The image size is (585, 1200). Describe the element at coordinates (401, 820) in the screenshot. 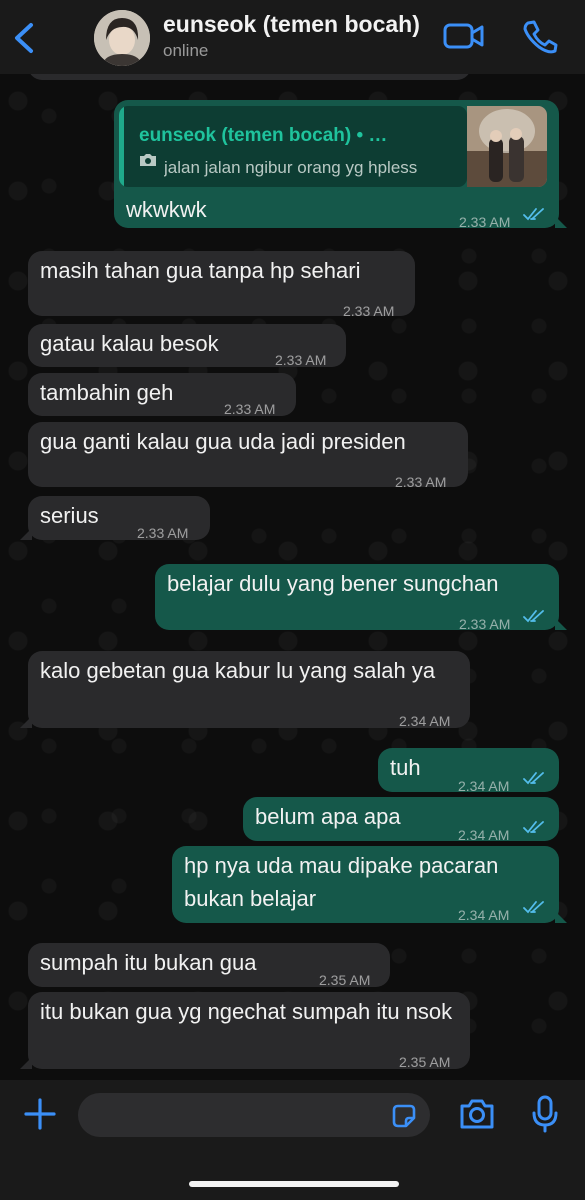

I see `message-bubble-outgoing: belum apa apa 2.34 AM` at that location.